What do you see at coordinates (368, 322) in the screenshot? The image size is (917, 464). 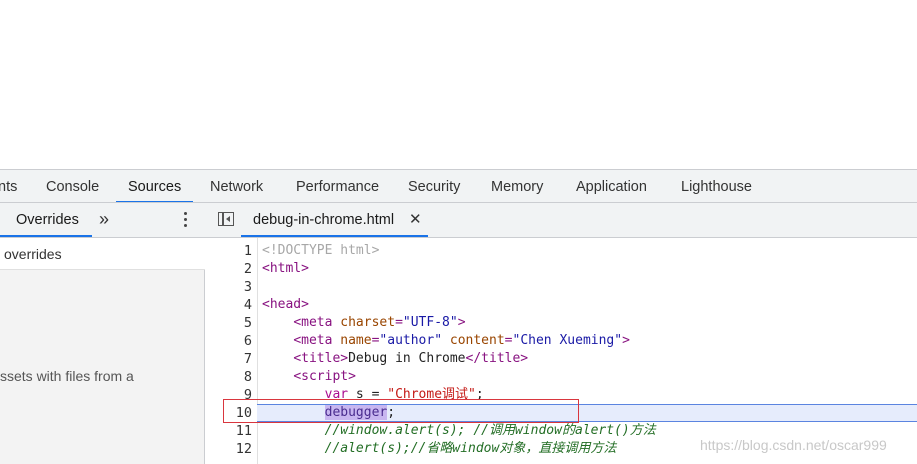 I see `code-token: charset` at bounding box center [368, 322].